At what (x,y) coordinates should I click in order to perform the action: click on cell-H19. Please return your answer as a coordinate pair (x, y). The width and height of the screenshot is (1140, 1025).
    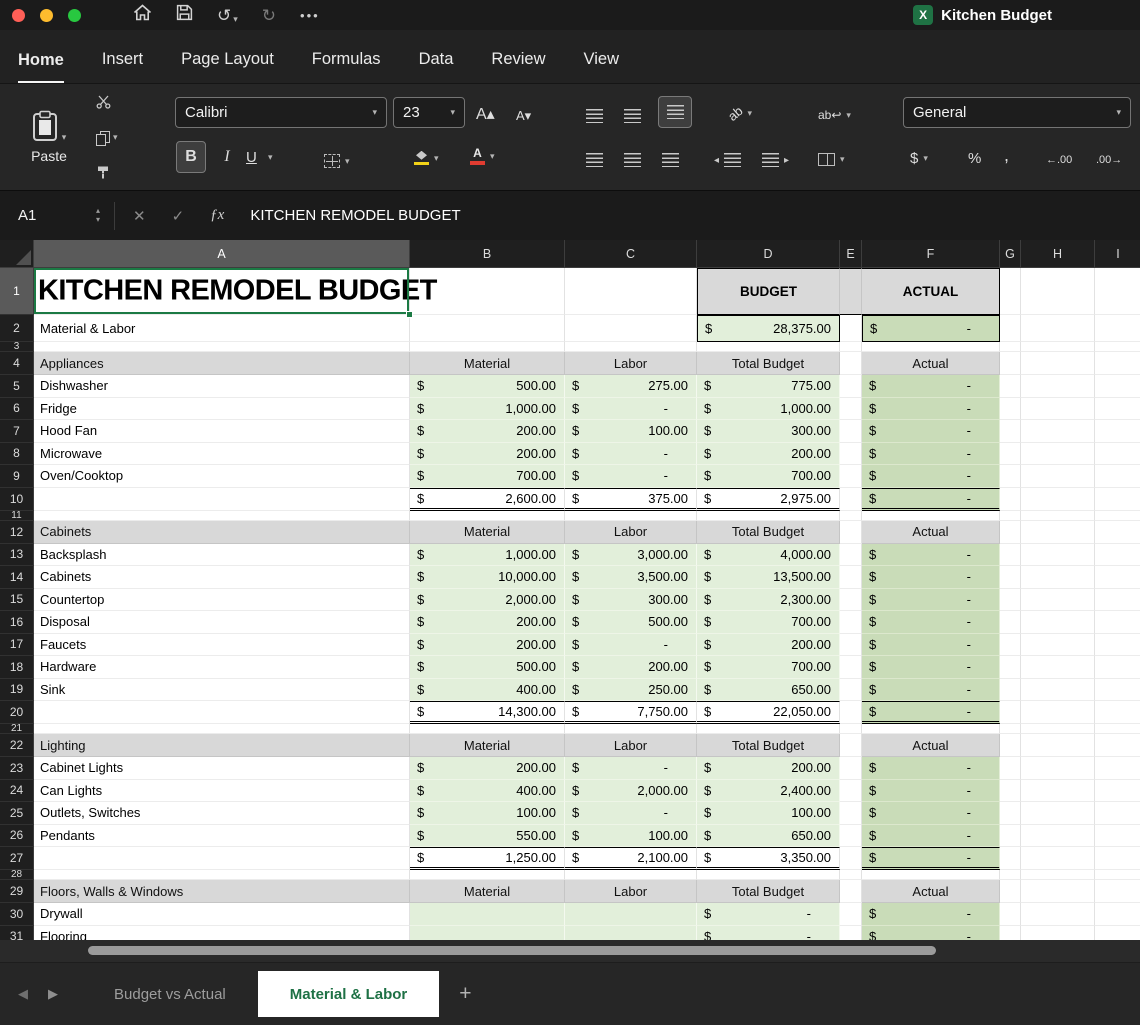
    Looking at the image, I should click on (1058, 689).